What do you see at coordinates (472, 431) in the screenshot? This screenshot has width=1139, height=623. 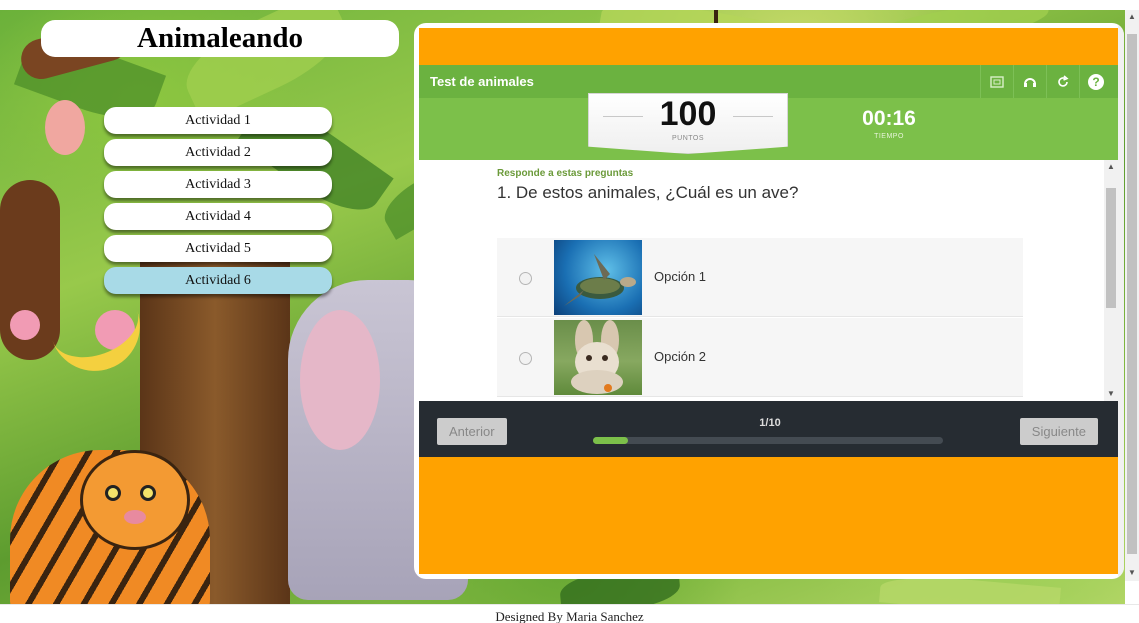 I see `previous-button: Anterior` at bounding box center [472, 431].